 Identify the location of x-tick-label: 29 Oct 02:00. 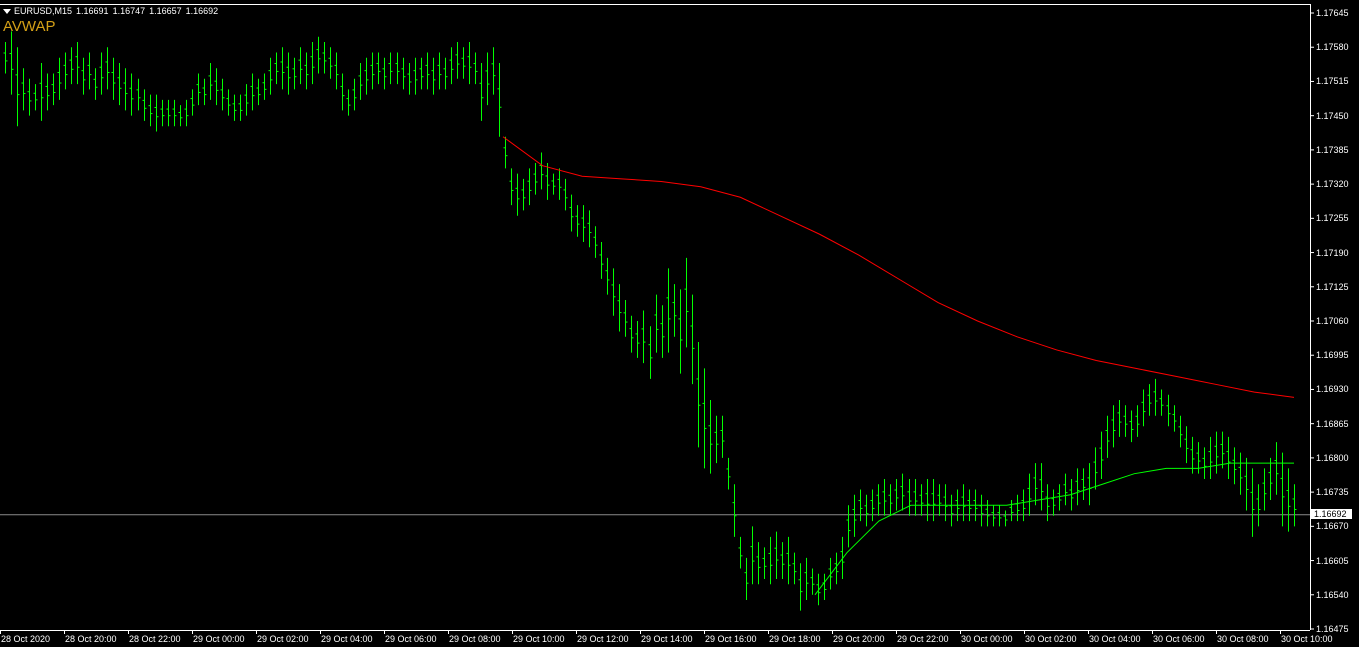
(283, 639).